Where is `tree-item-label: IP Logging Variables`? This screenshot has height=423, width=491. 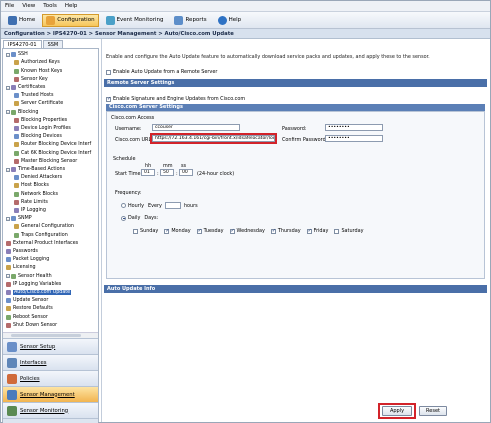 tree-item-label: IP Logging Variables is located at coordinates (37, 284).